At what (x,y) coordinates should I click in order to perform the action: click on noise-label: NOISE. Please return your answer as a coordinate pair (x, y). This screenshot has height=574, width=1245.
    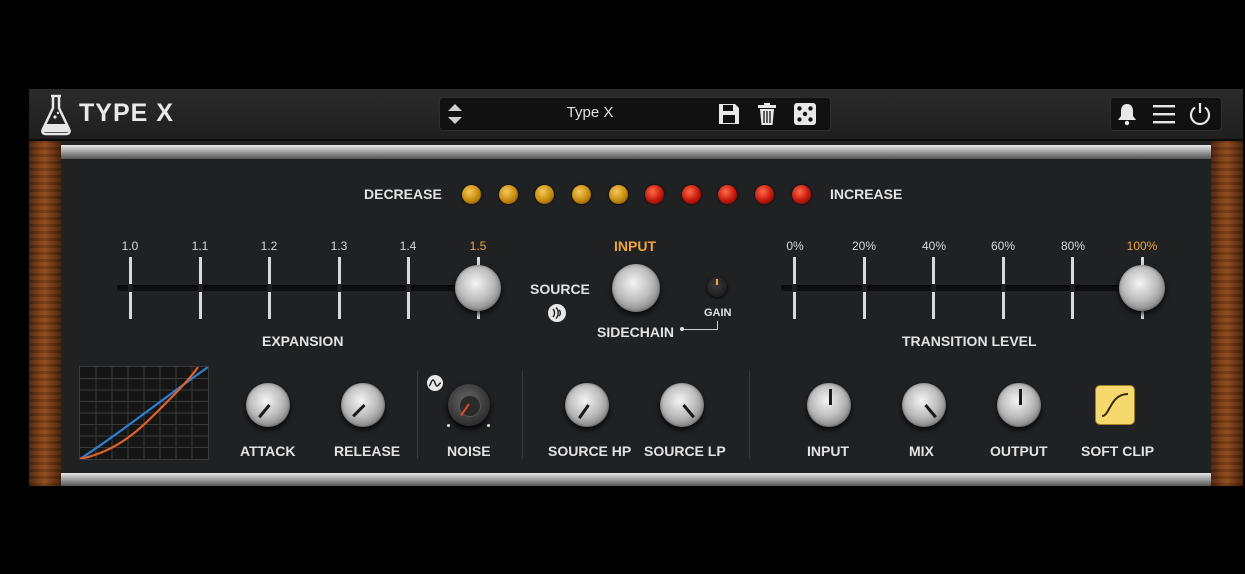
    Looking at the image, I should click on (469, 451).